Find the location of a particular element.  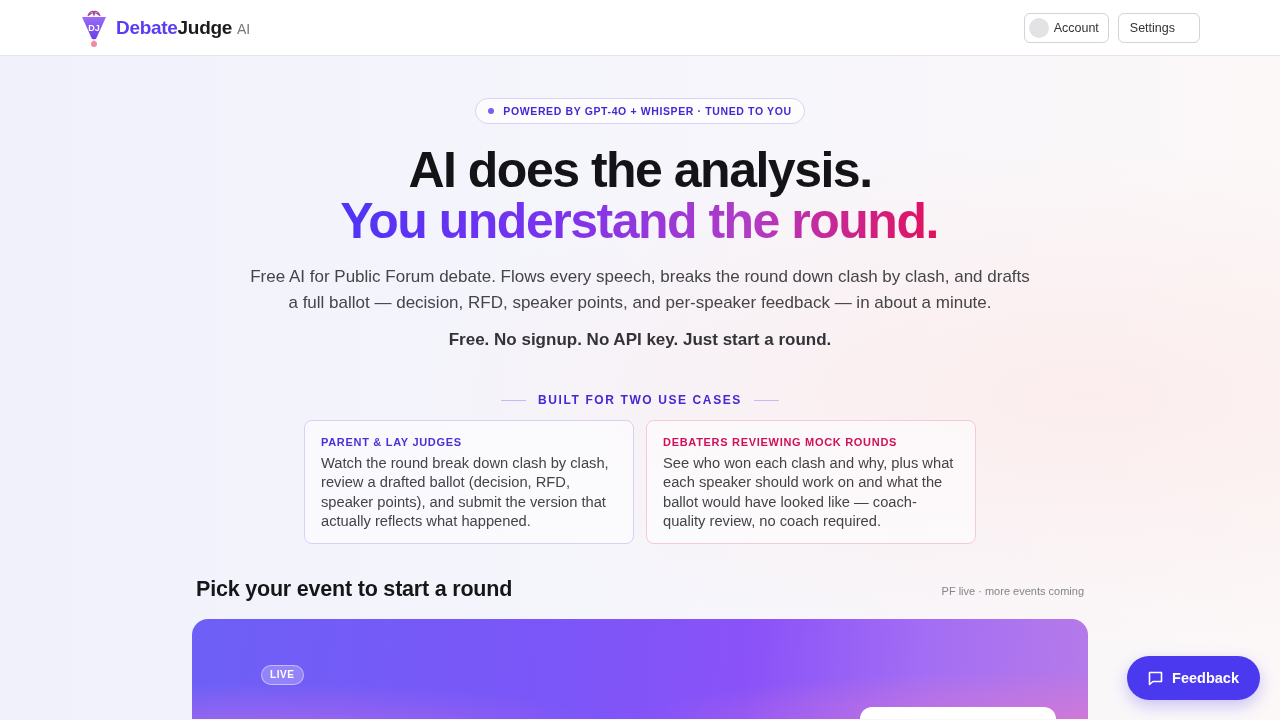

dot-icon is located at coordinates (491, 111).